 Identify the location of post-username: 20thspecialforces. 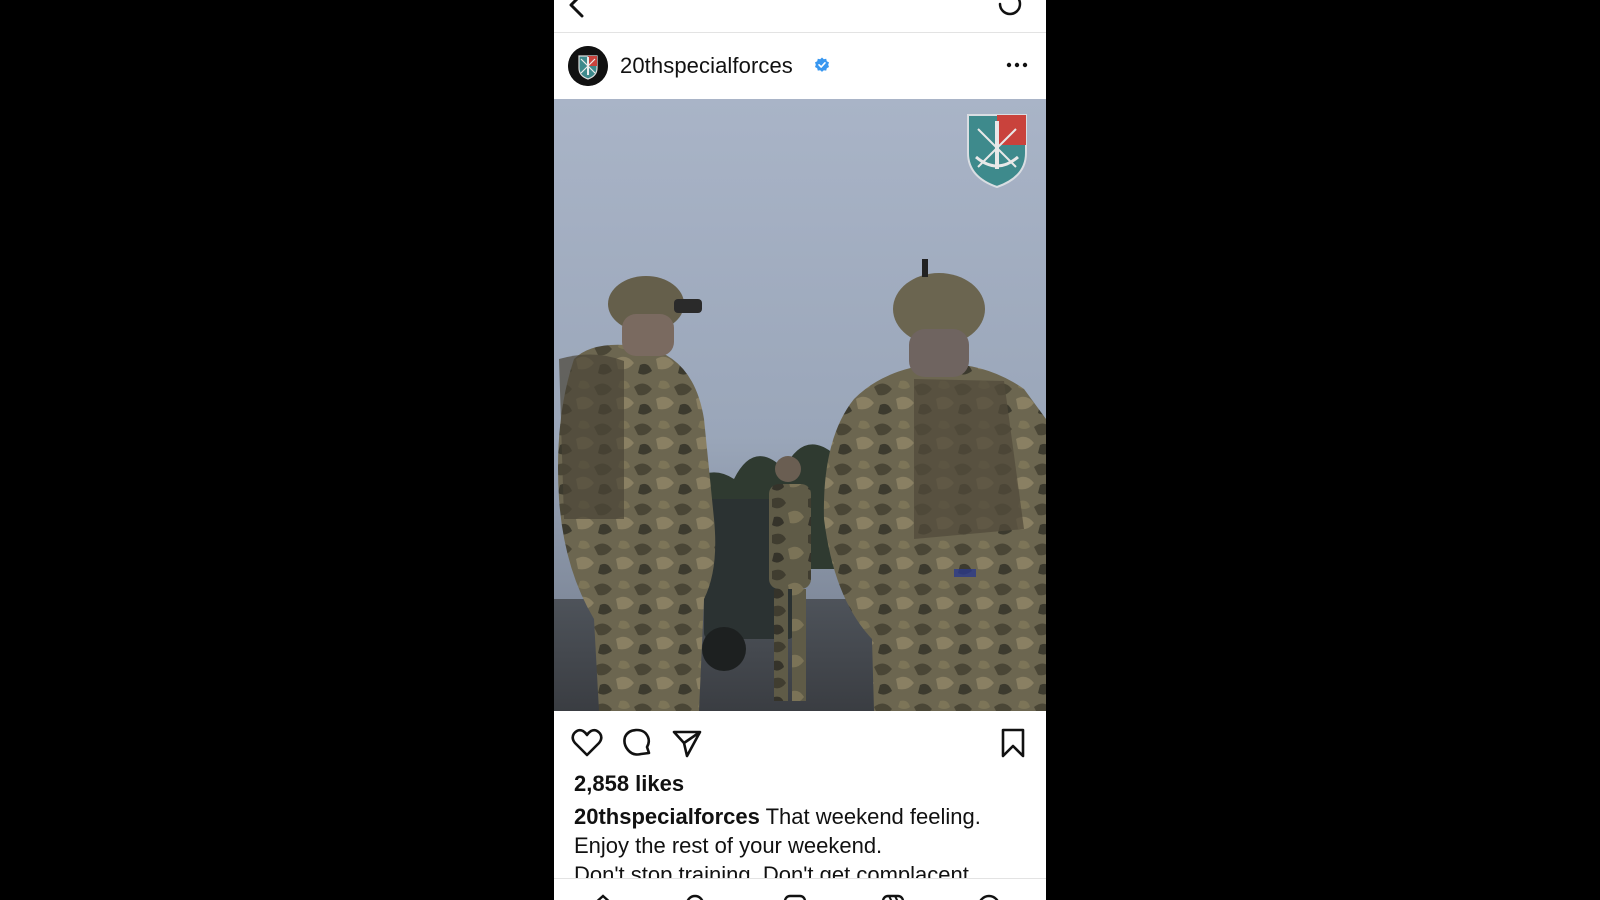
(706, 66).